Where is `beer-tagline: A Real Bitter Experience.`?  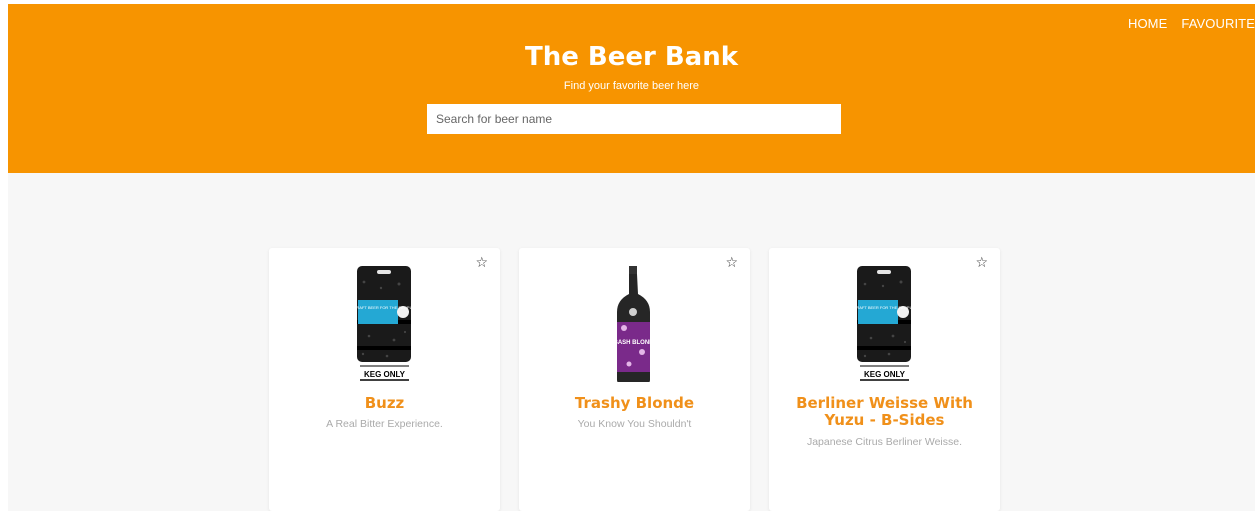 beer-tagline: A Real Bitter Experience. is located at coordinates (384, 424).